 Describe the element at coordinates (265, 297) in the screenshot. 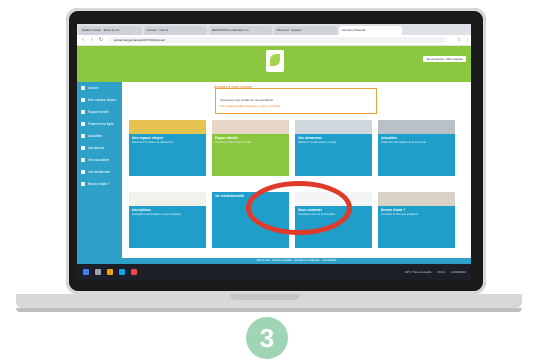

I see `laptop-notch` at that location.